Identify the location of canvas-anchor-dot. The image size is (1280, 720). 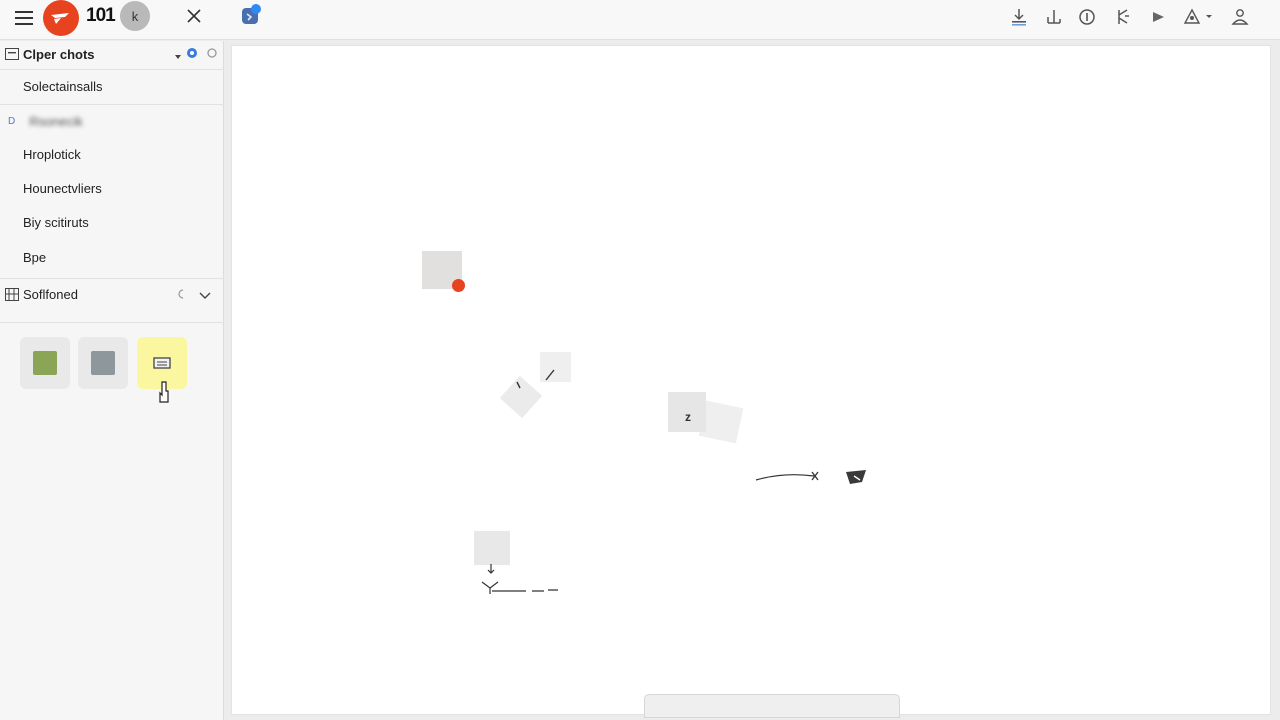
(458, 285).